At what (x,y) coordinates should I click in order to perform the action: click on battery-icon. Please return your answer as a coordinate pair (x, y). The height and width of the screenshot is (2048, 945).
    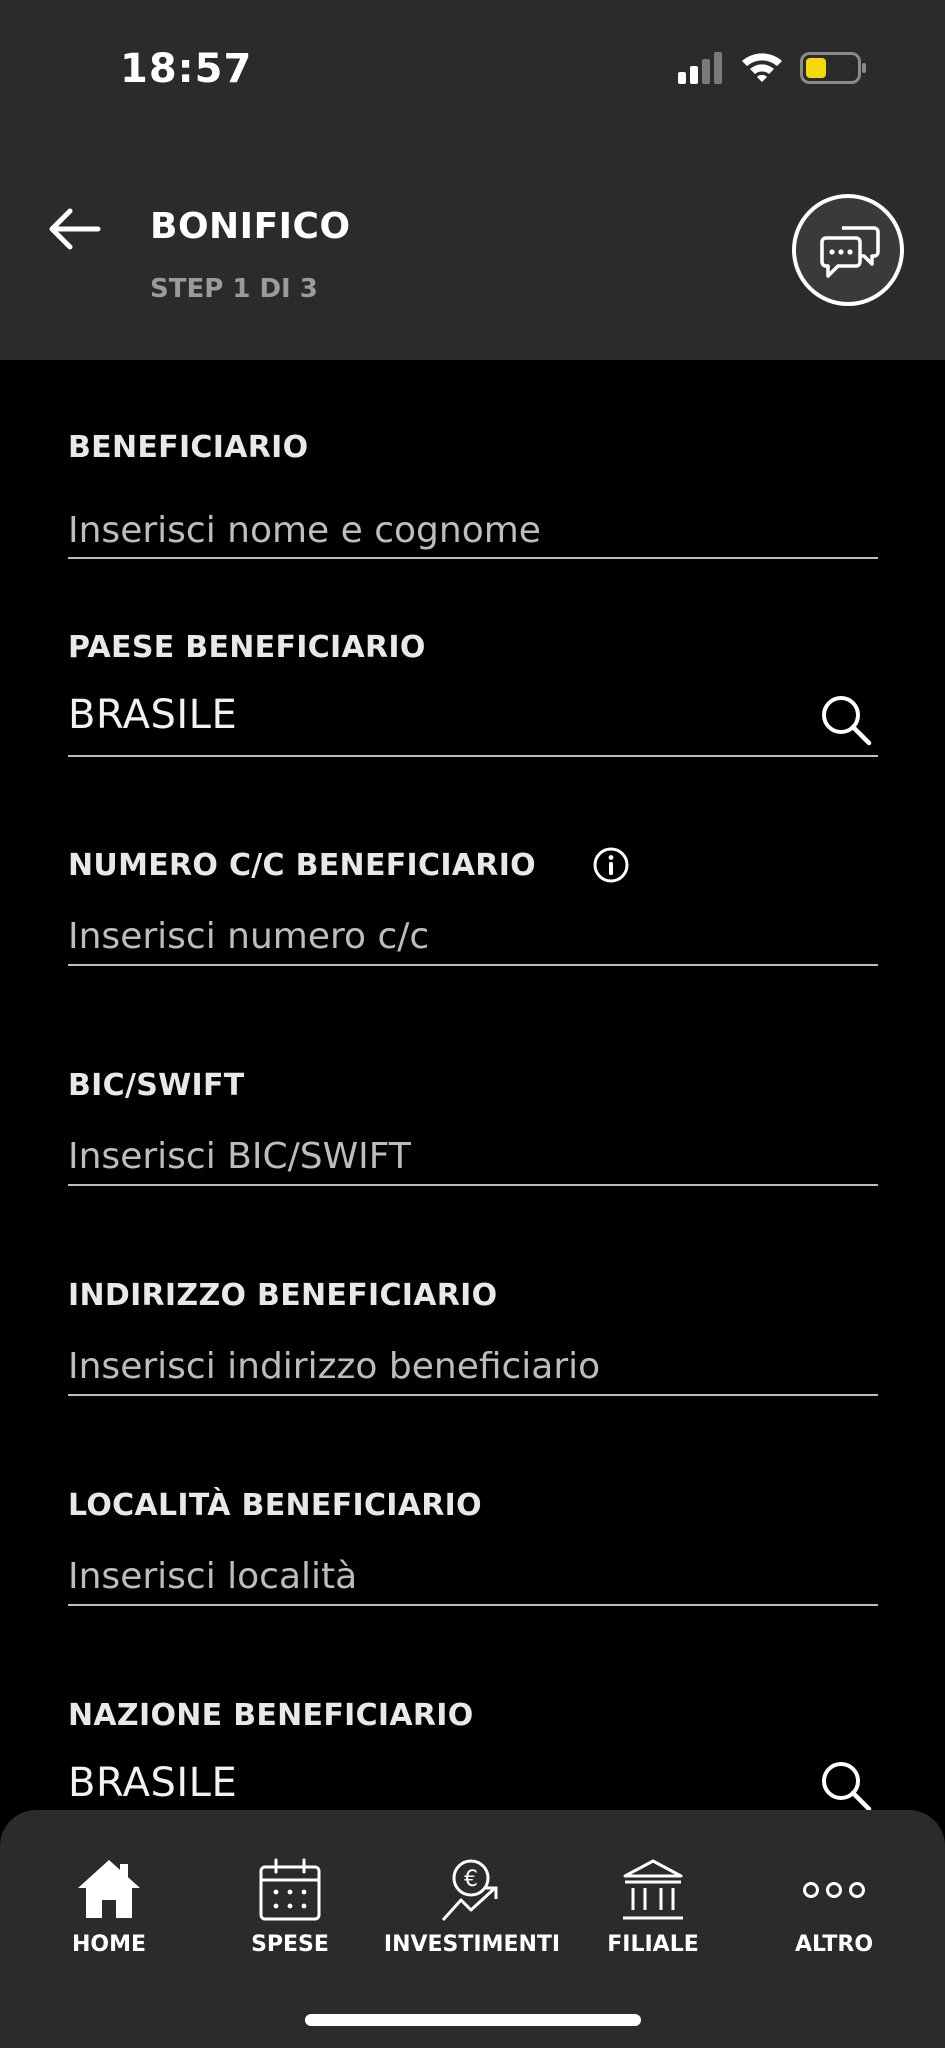
    Looking at the image, I should click on (833, 68).